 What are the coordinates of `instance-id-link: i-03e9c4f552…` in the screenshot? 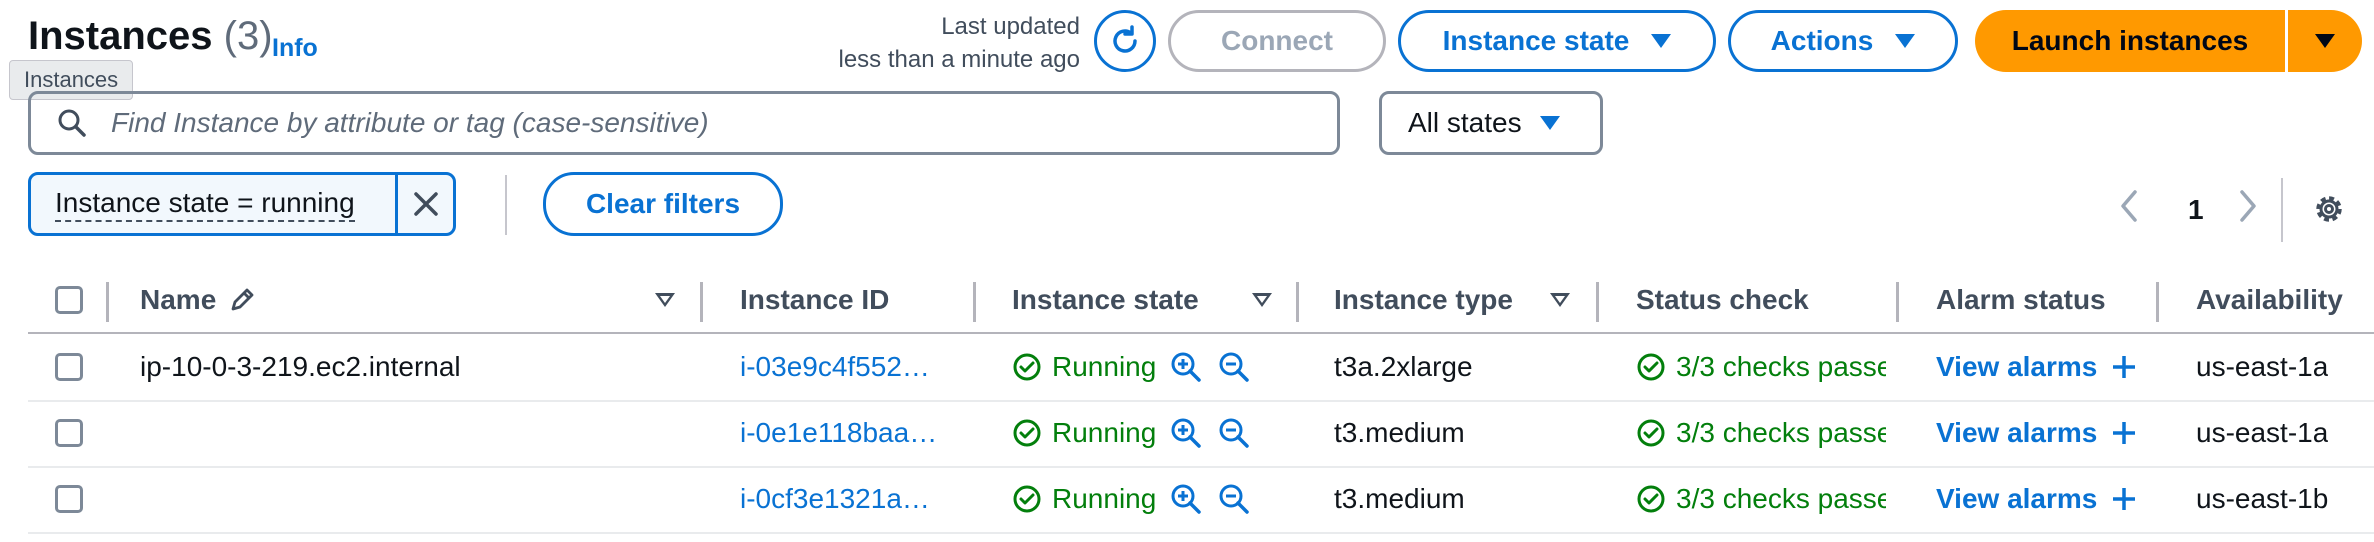 It's located at (835, 367).